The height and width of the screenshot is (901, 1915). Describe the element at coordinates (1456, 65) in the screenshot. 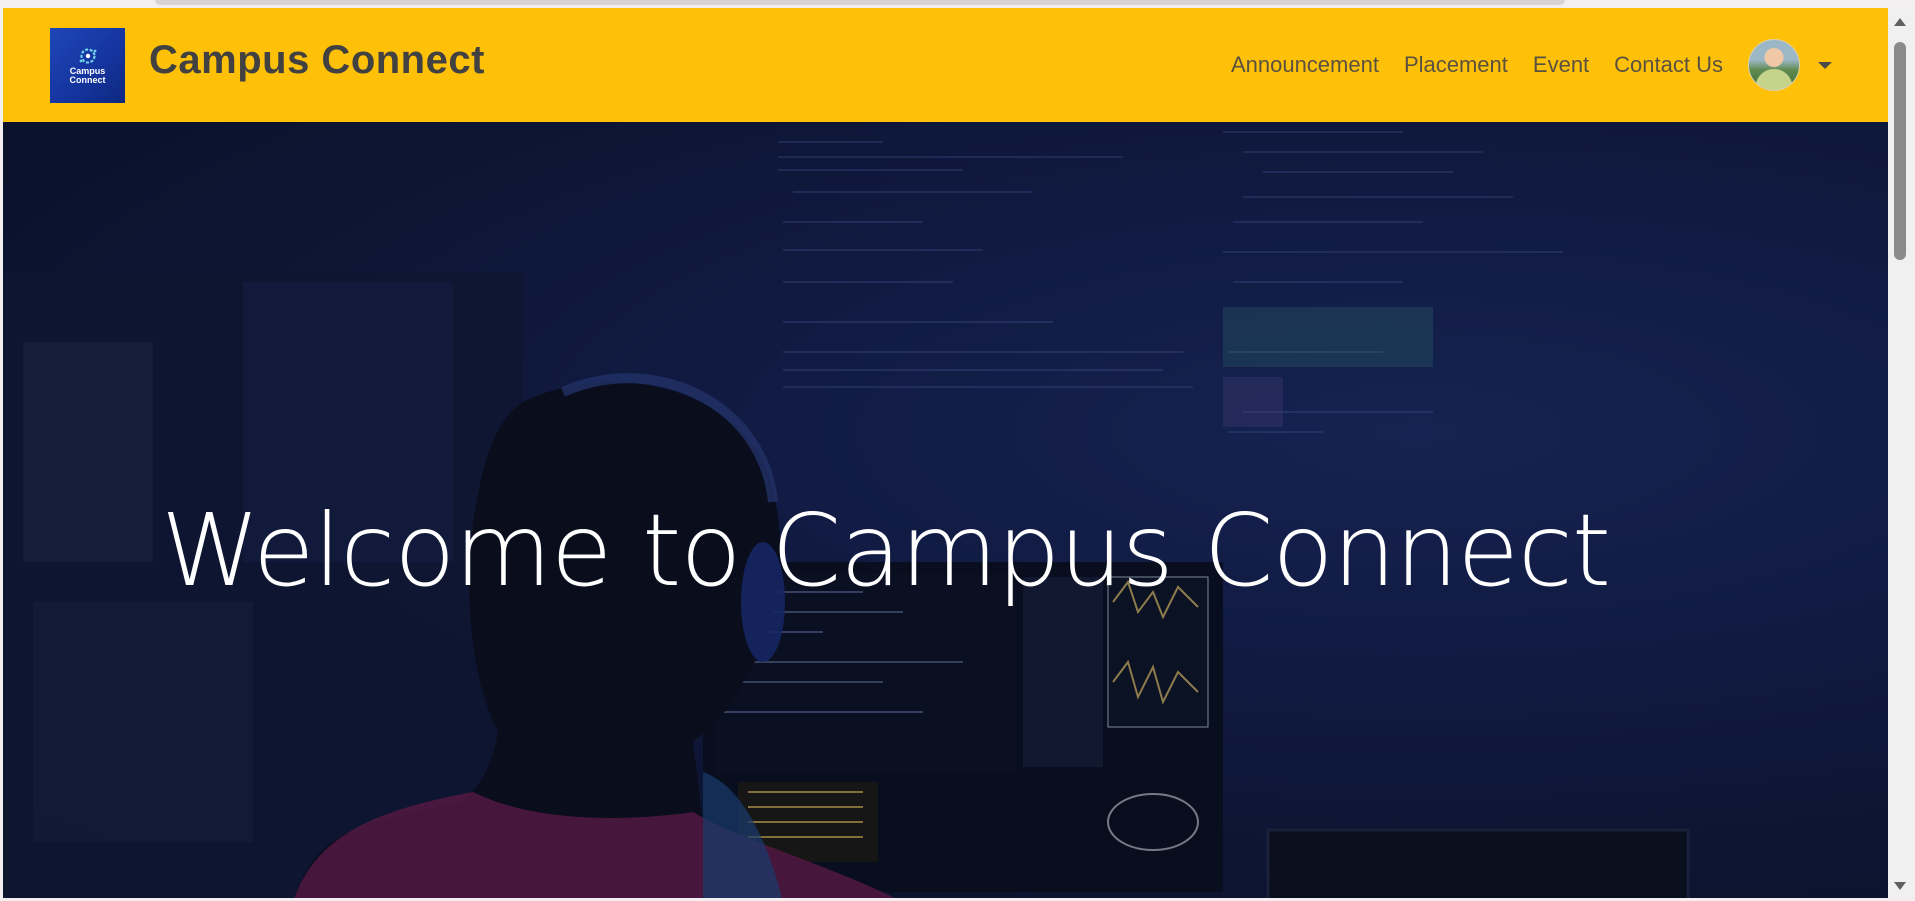

I see `nav-link-placement: Placement` at that location.